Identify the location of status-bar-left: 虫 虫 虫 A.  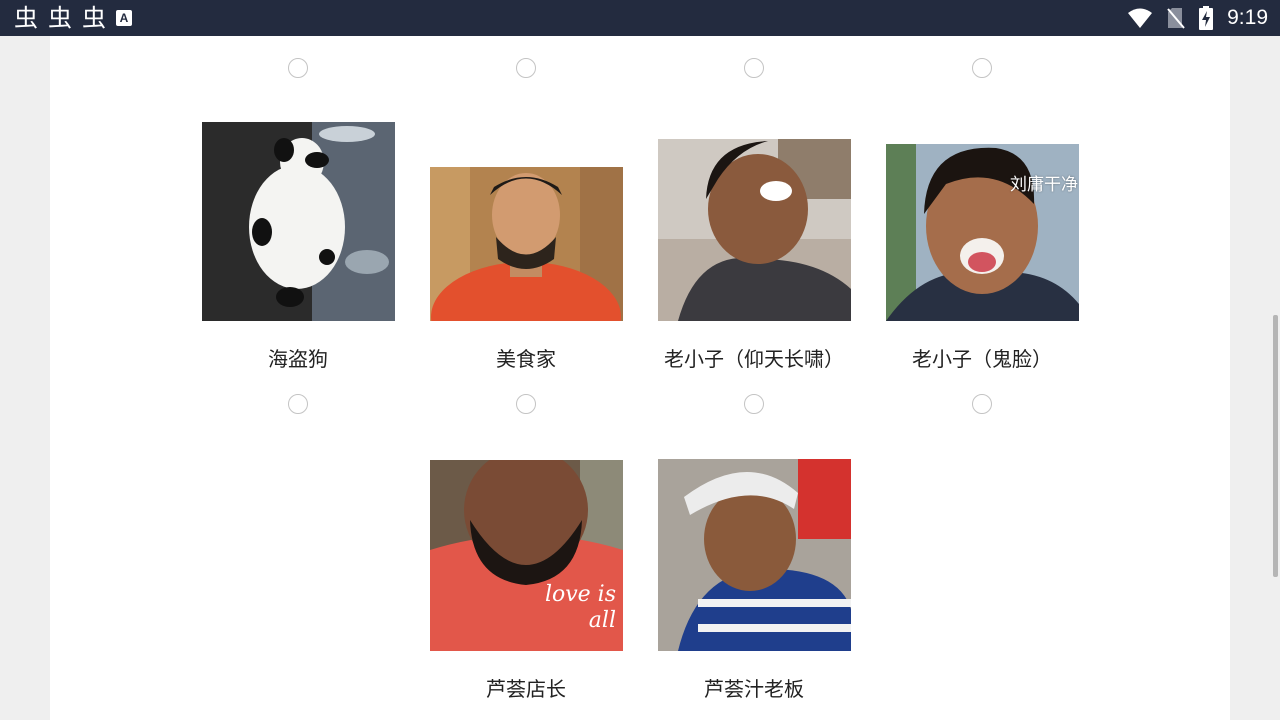
(73, 18).